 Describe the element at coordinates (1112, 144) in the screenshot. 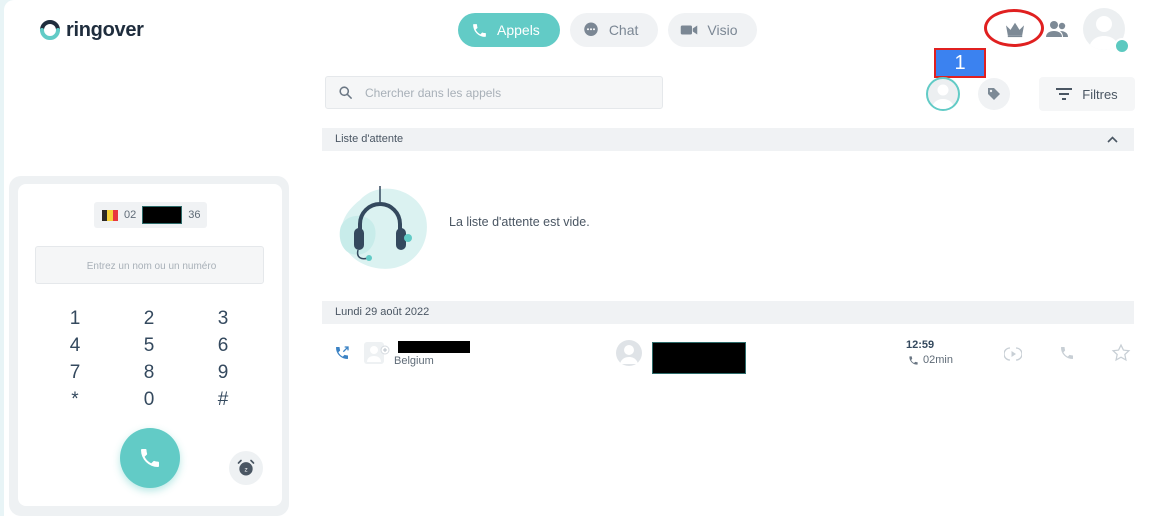

I see `chevron-up-icon` at that location.